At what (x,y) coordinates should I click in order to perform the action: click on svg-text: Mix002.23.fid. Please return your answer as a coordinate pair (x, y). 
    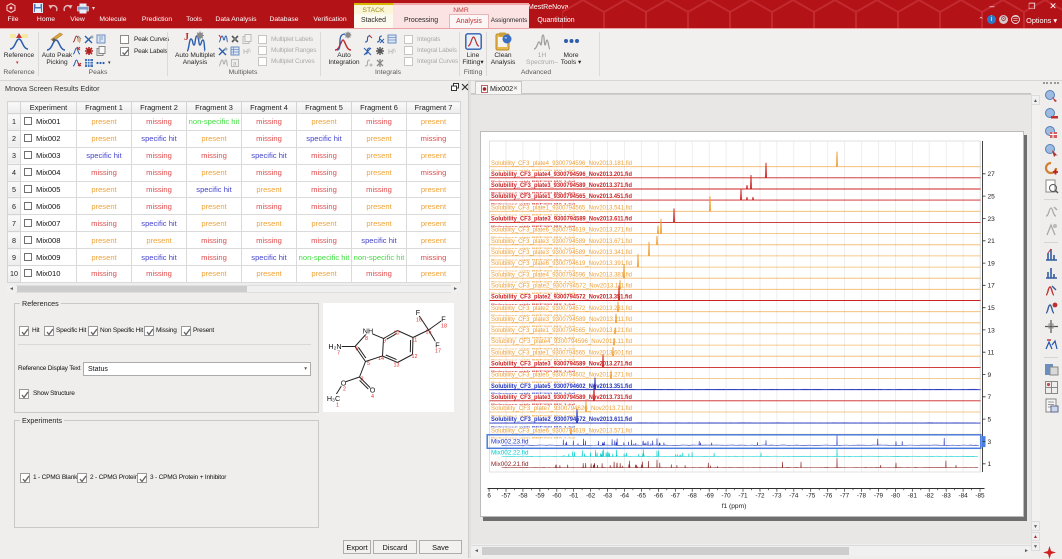
    Looking at the image, I should click on (510, 442).